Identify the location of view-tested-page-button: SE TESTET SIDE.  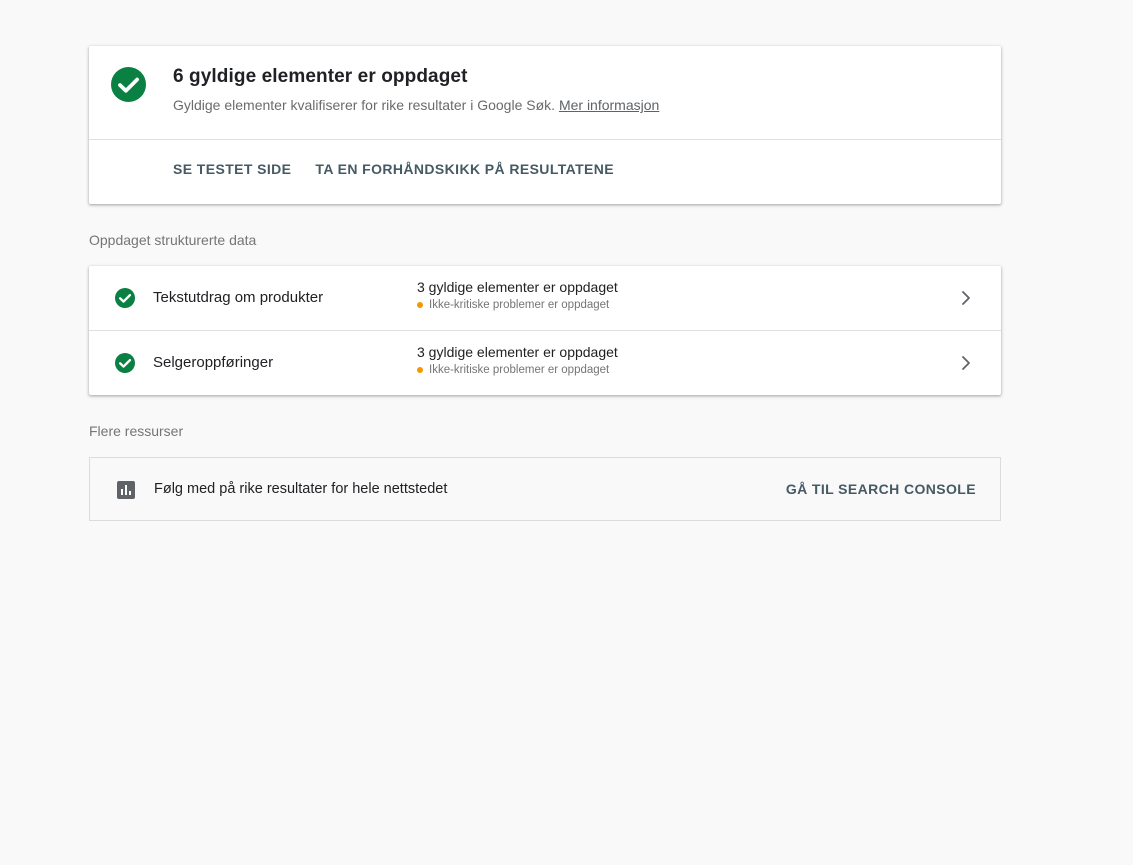
(232, 169).